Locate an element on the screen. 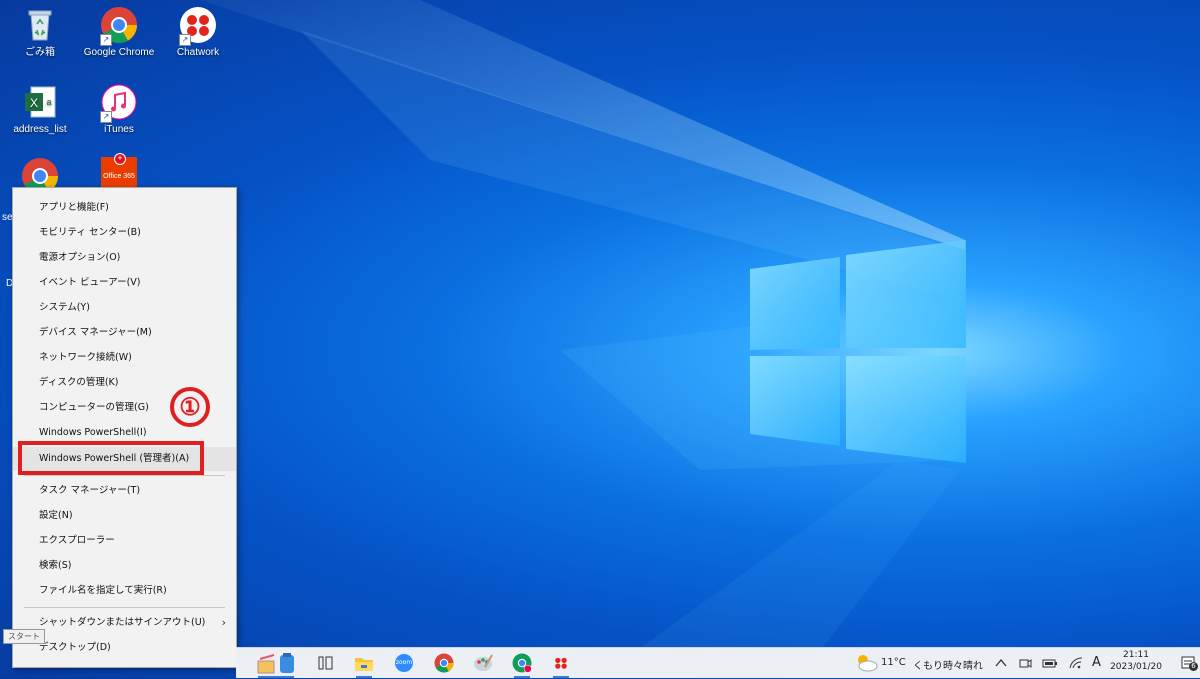 The height and width of the screenshot is (679, 1200). menu-item-system: システム(Y) is located at coordinates (124, 308).